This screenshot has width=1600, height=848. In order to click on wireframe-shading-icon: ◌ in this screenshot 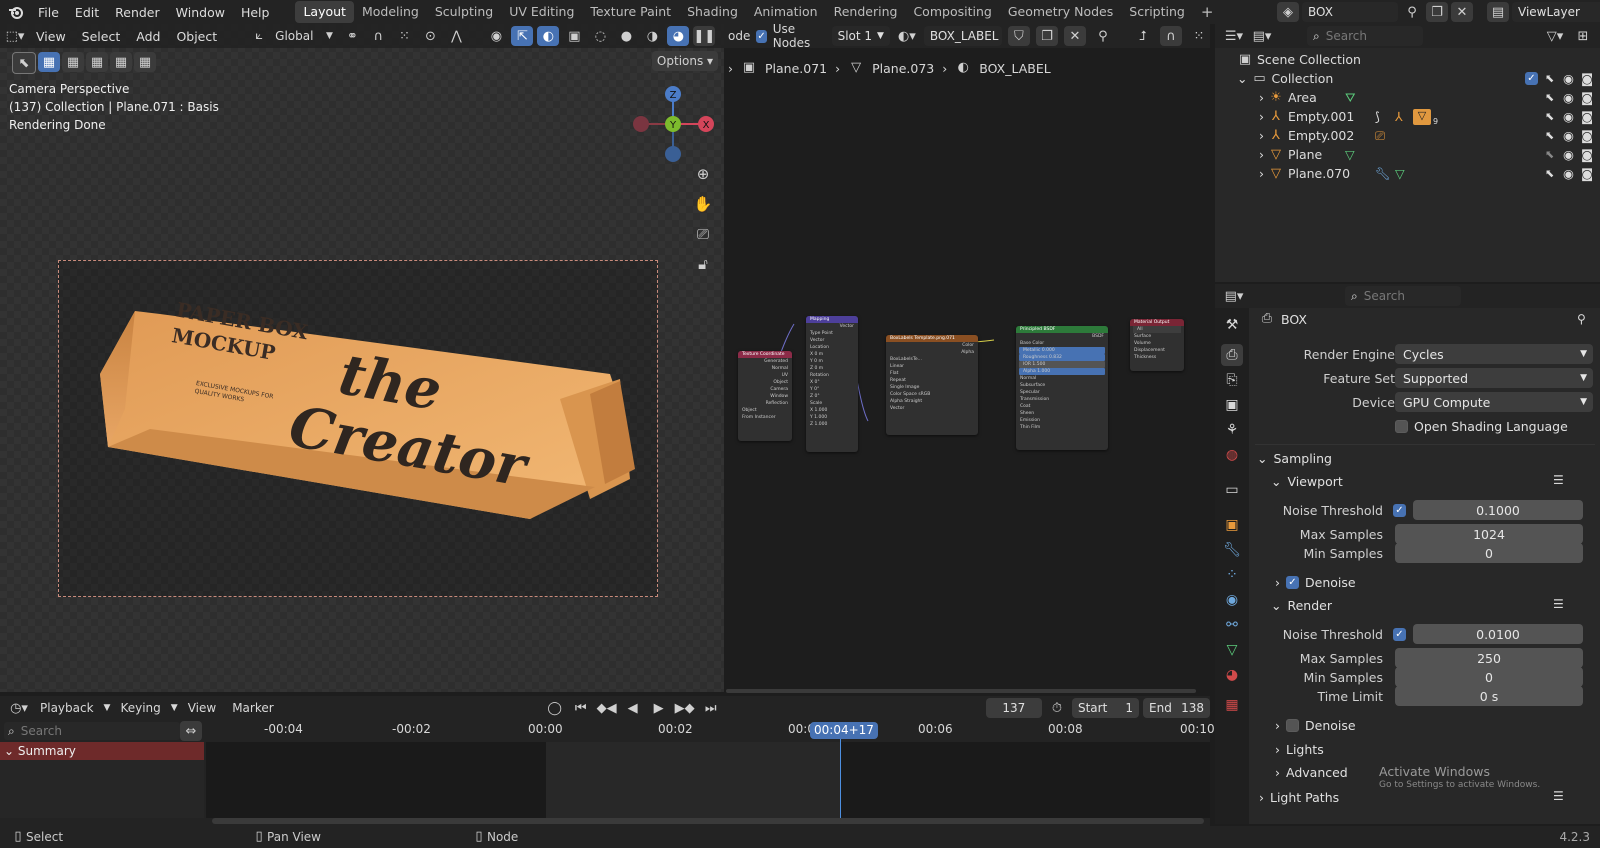, I will do `click(600, 36)`.